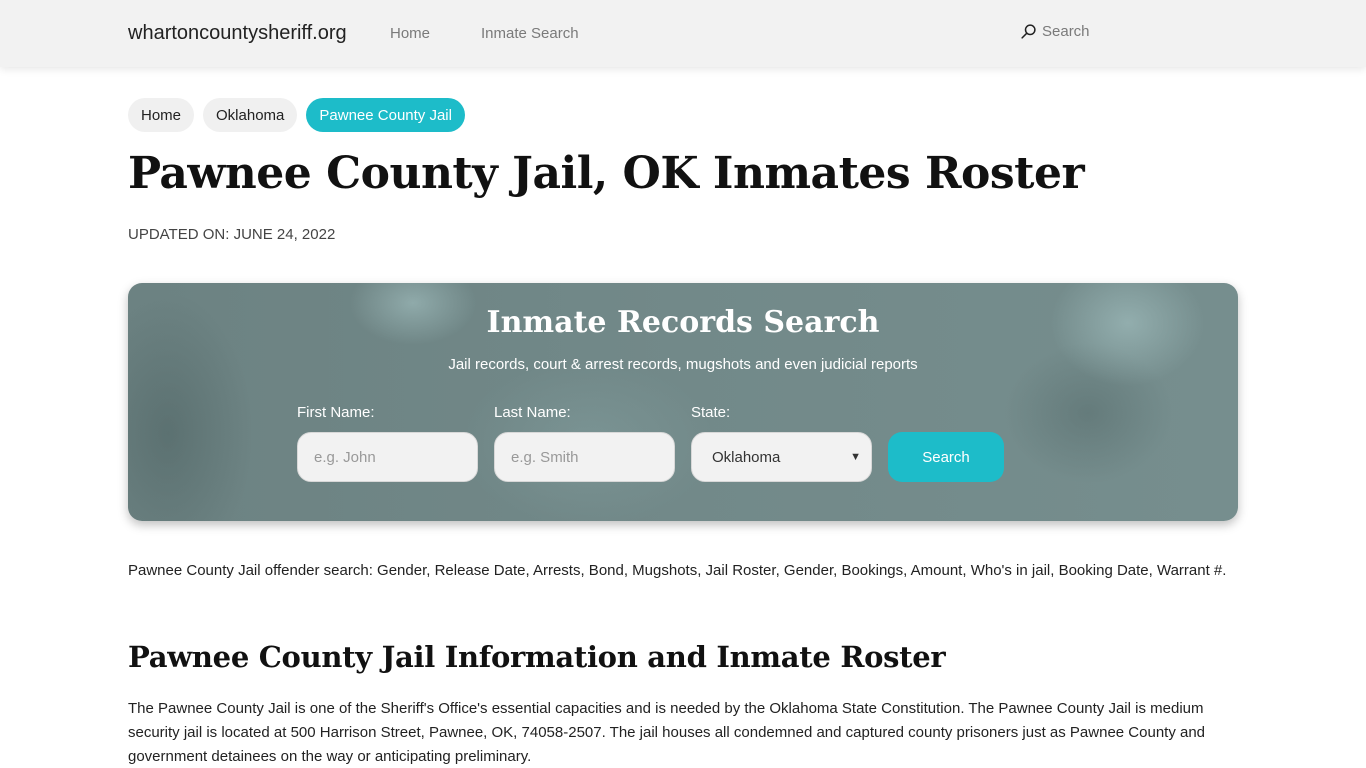  What do you see at coordinates (855, 457) in the screenshot?
I see `chevron-down-icon: ▼` at bounding box center [855, 457].